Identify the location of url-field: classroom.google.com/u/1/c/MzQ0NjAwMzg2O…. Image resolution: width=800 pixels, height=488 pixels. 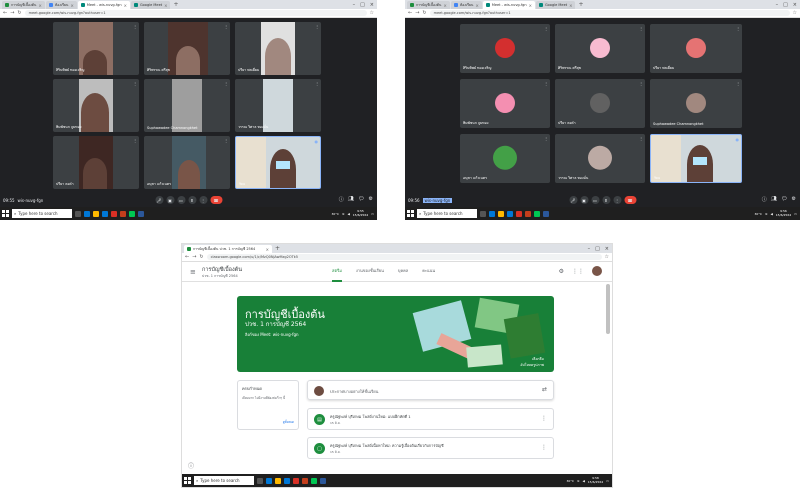
(404, 257).